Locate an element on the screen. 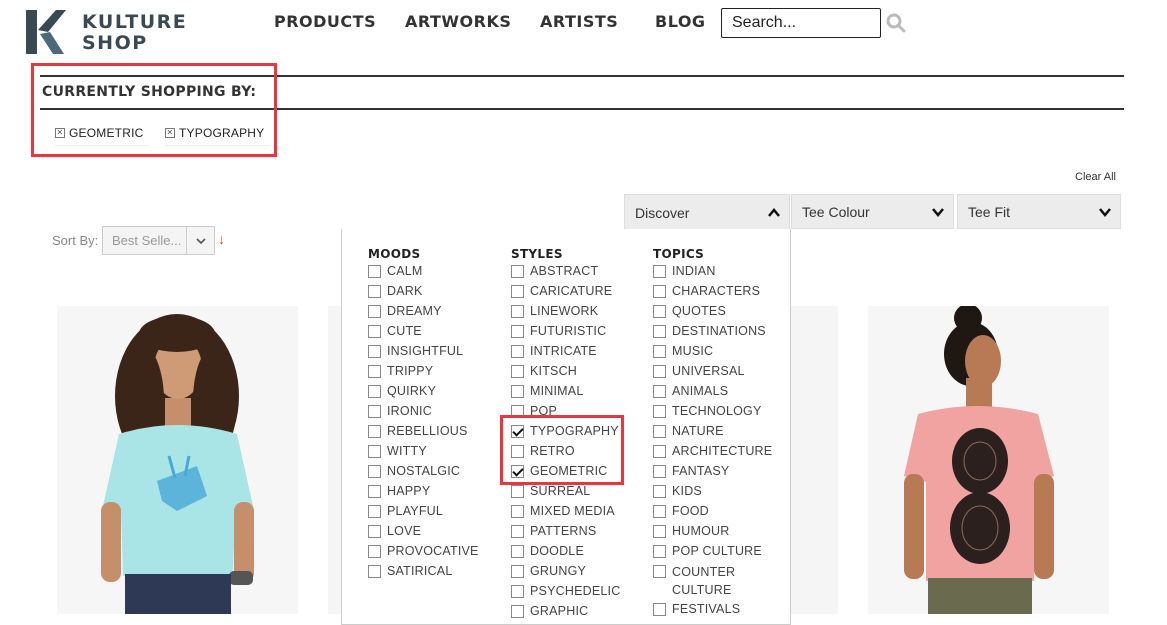 The image size is (1167, 625). clear-all-link: Clear All is located at coordinates (1095, 177).